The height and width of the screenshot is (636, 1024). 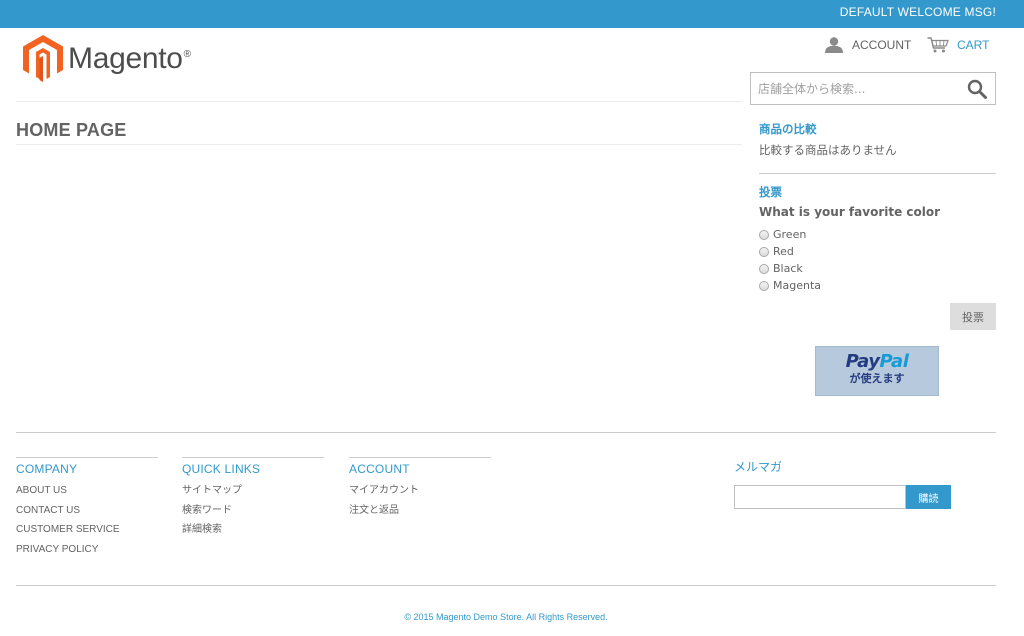 I want to click on footer-link-list: マイアカウント 注文と返品, so click(x=420, y=503).